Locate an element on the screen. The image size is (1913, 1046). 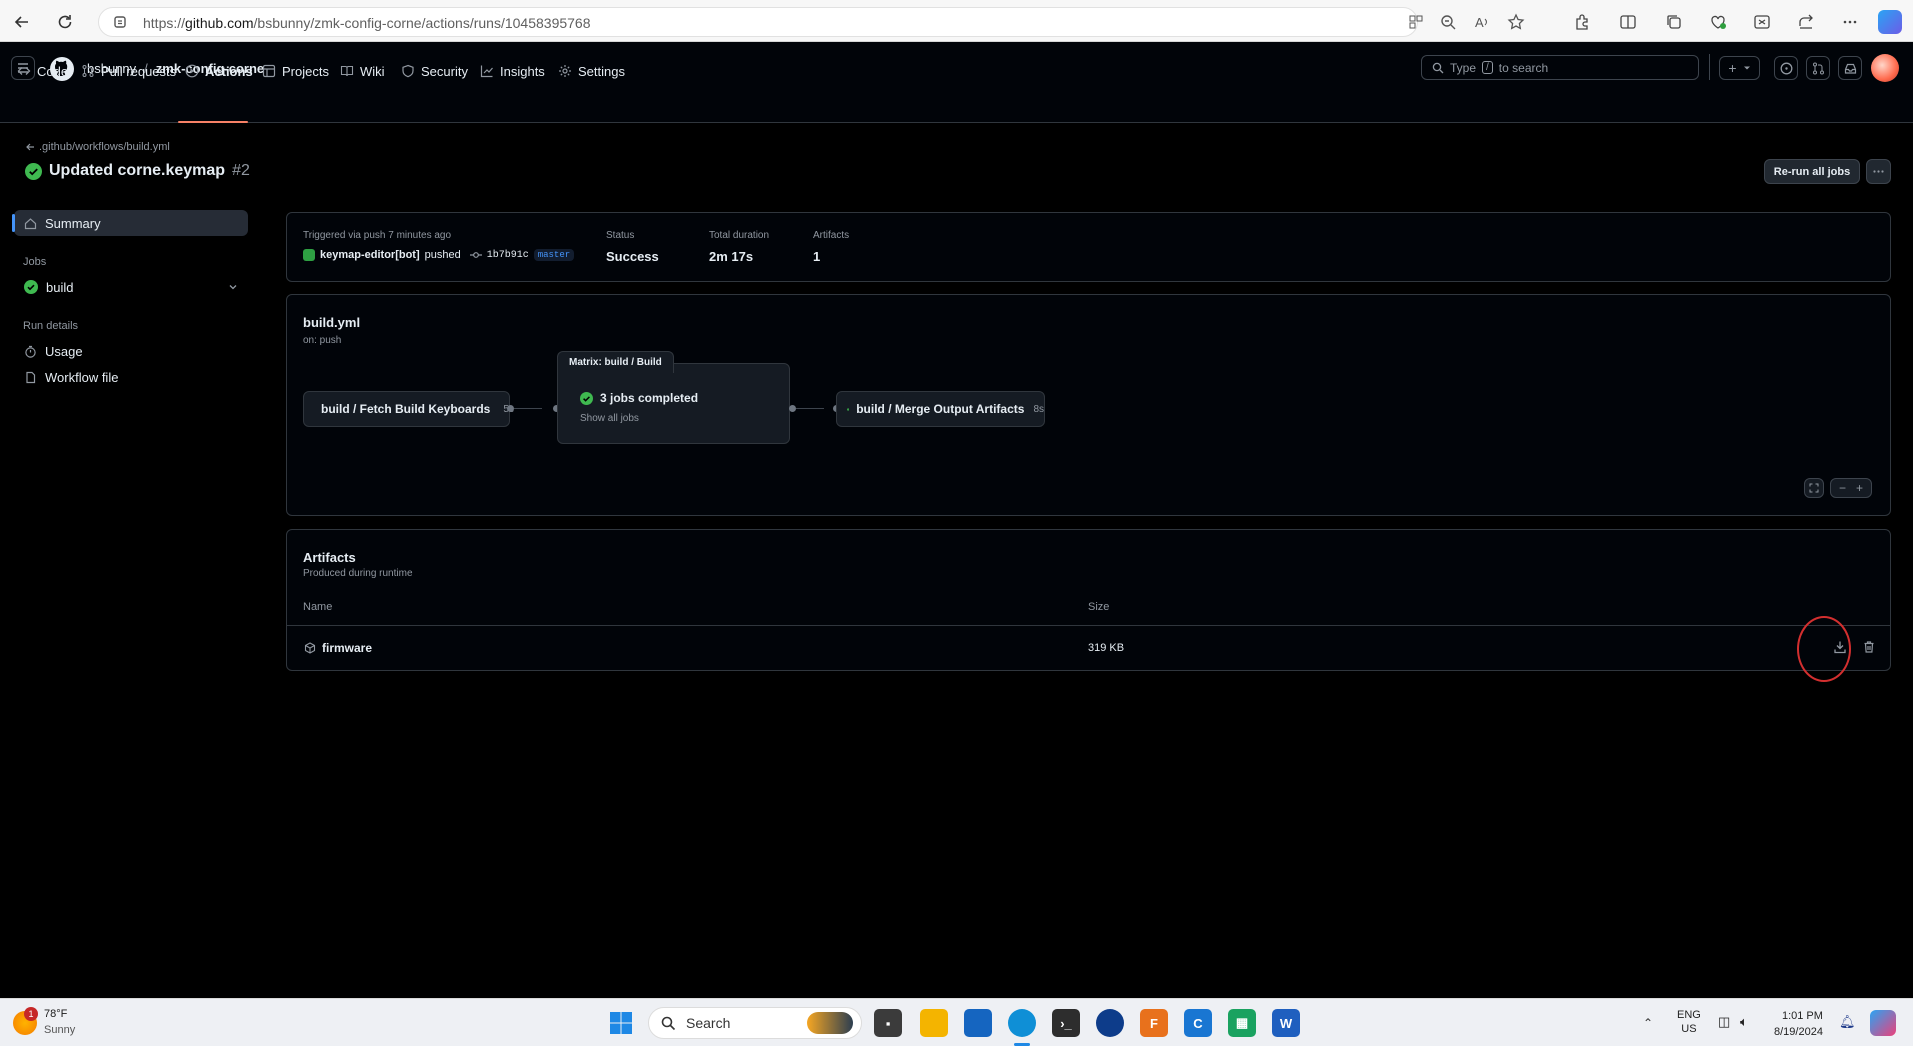
screenshot-icon is located at coordinates (1762, 22).